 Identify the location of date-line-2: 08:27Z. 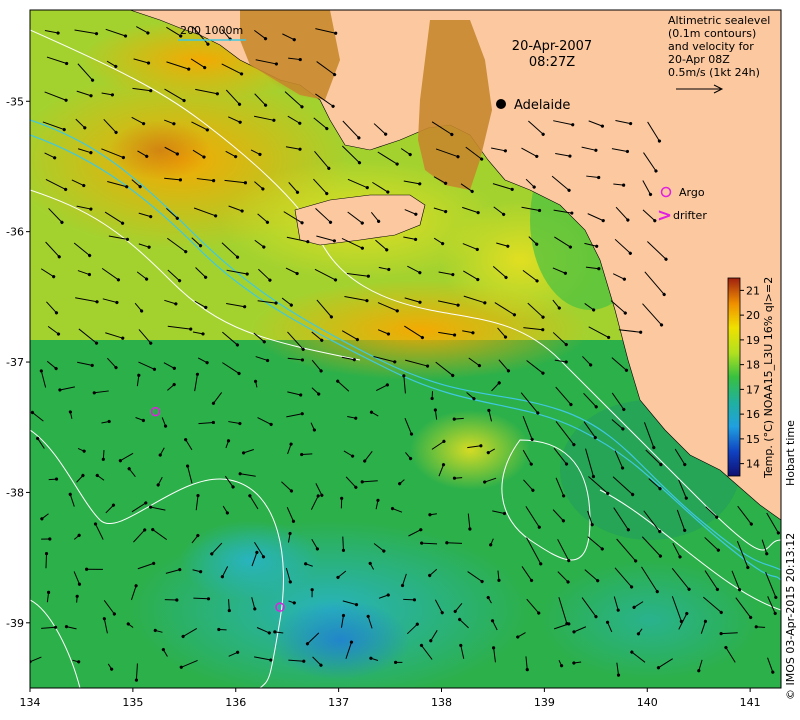
(552, 62).